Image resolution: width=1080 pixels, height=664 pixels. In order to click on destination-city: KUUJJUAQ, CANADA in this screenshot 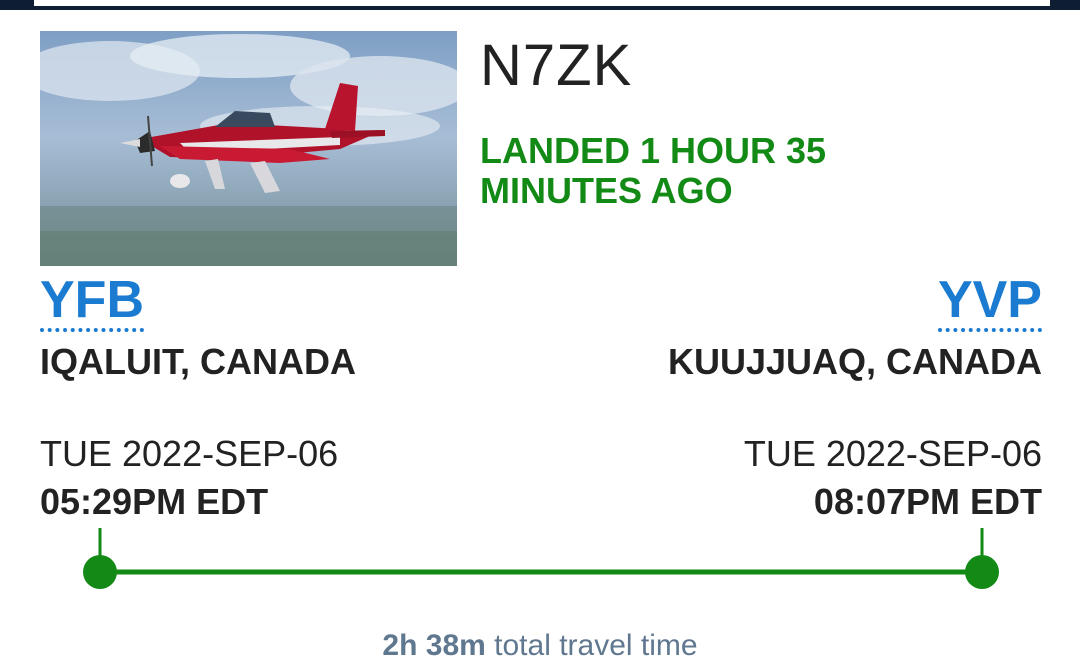, I will do `click(854, 361)`.